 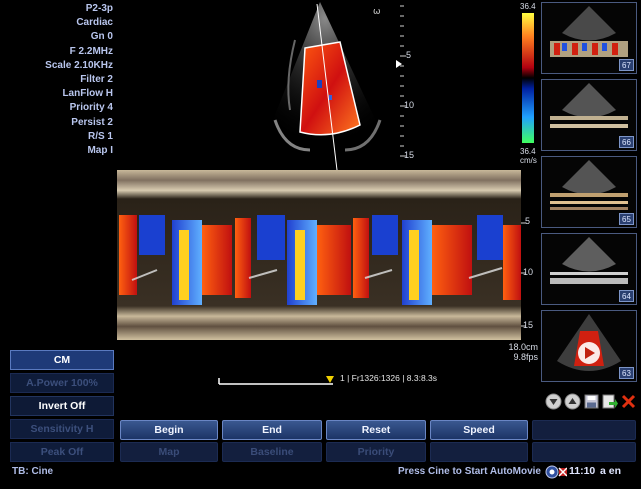 What do you see at coordinates (96, 79) in the screenshot?
I see `param-filter: Filter 2` at bounding box center [96, 79].